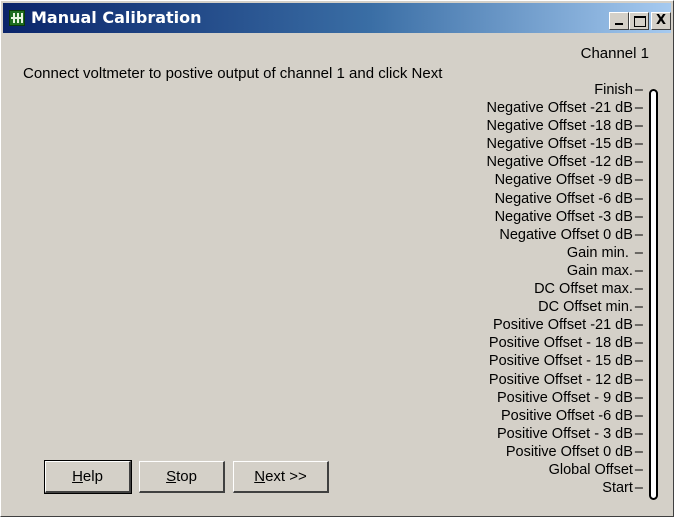 The height and width of the screenshot is (517, 674). Describe the element at coordinates (564, 144) in the screenshot. I see `step-label: Negative Offset -15 dB –` at that location.